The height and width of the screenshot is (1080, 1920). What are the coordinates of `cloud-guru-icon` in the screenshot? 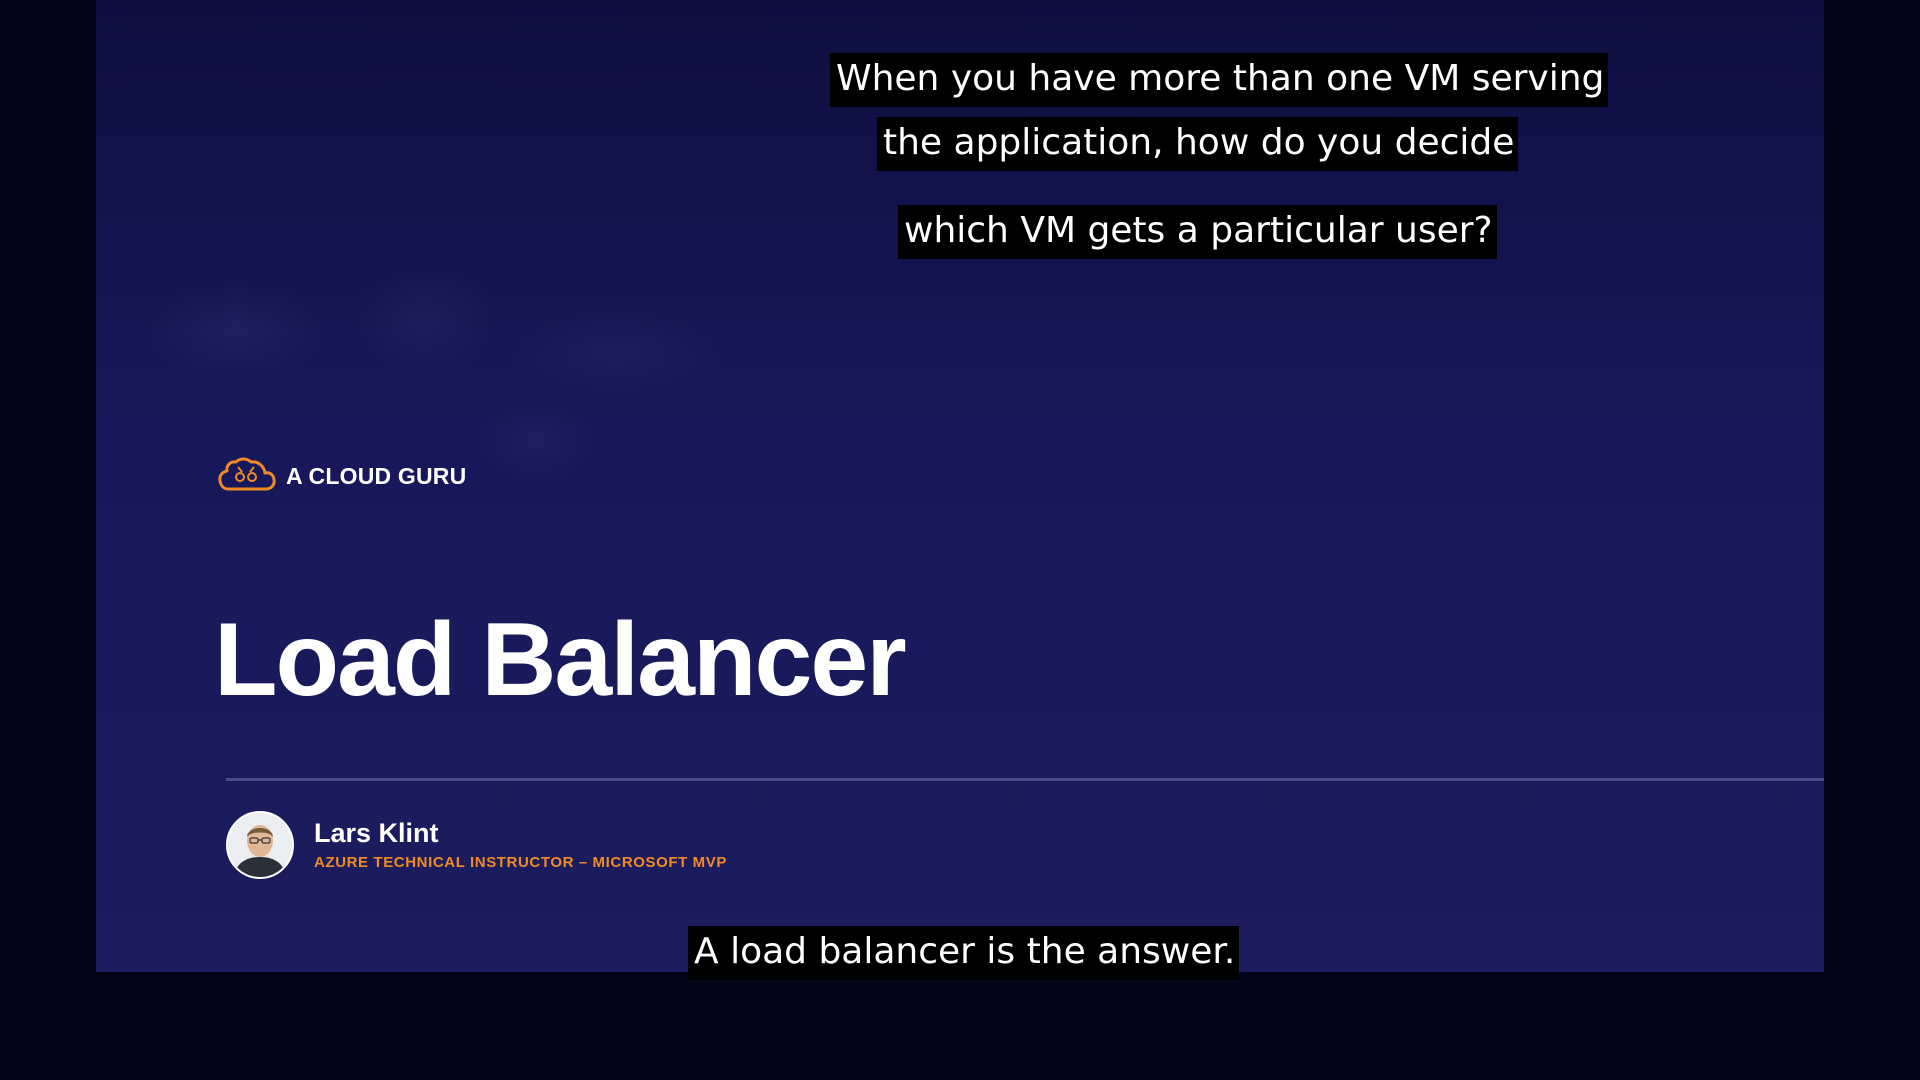 It's located at (247, 476).